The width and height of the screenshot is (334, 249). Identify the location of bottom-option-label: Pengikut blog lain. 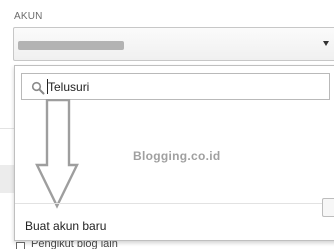
(74, 245).